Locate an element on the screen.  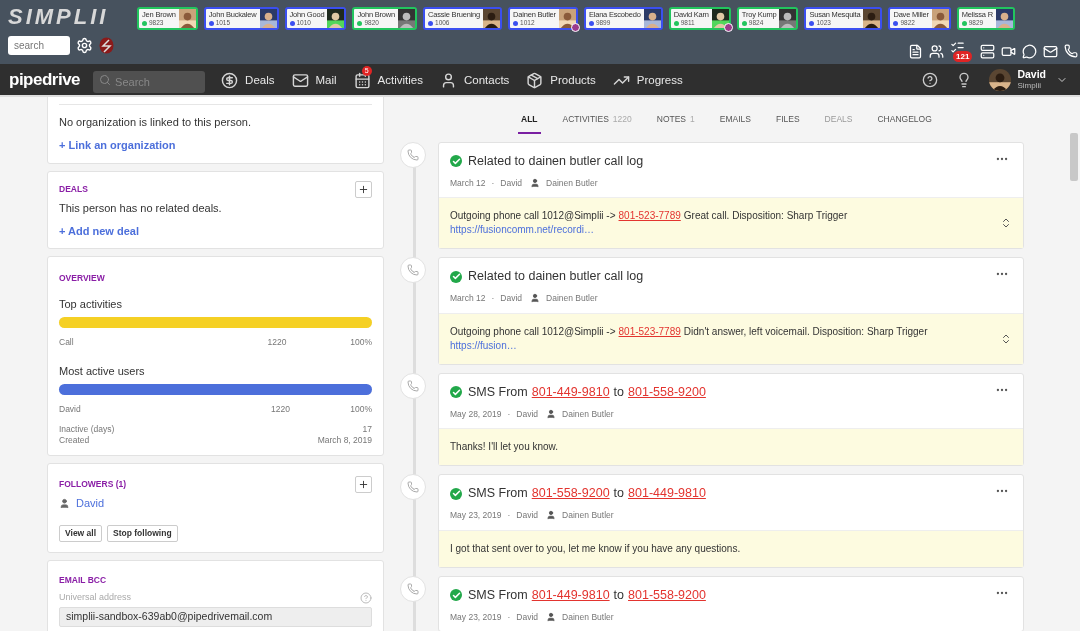
busy-badge is located at coordinates (575, 27).